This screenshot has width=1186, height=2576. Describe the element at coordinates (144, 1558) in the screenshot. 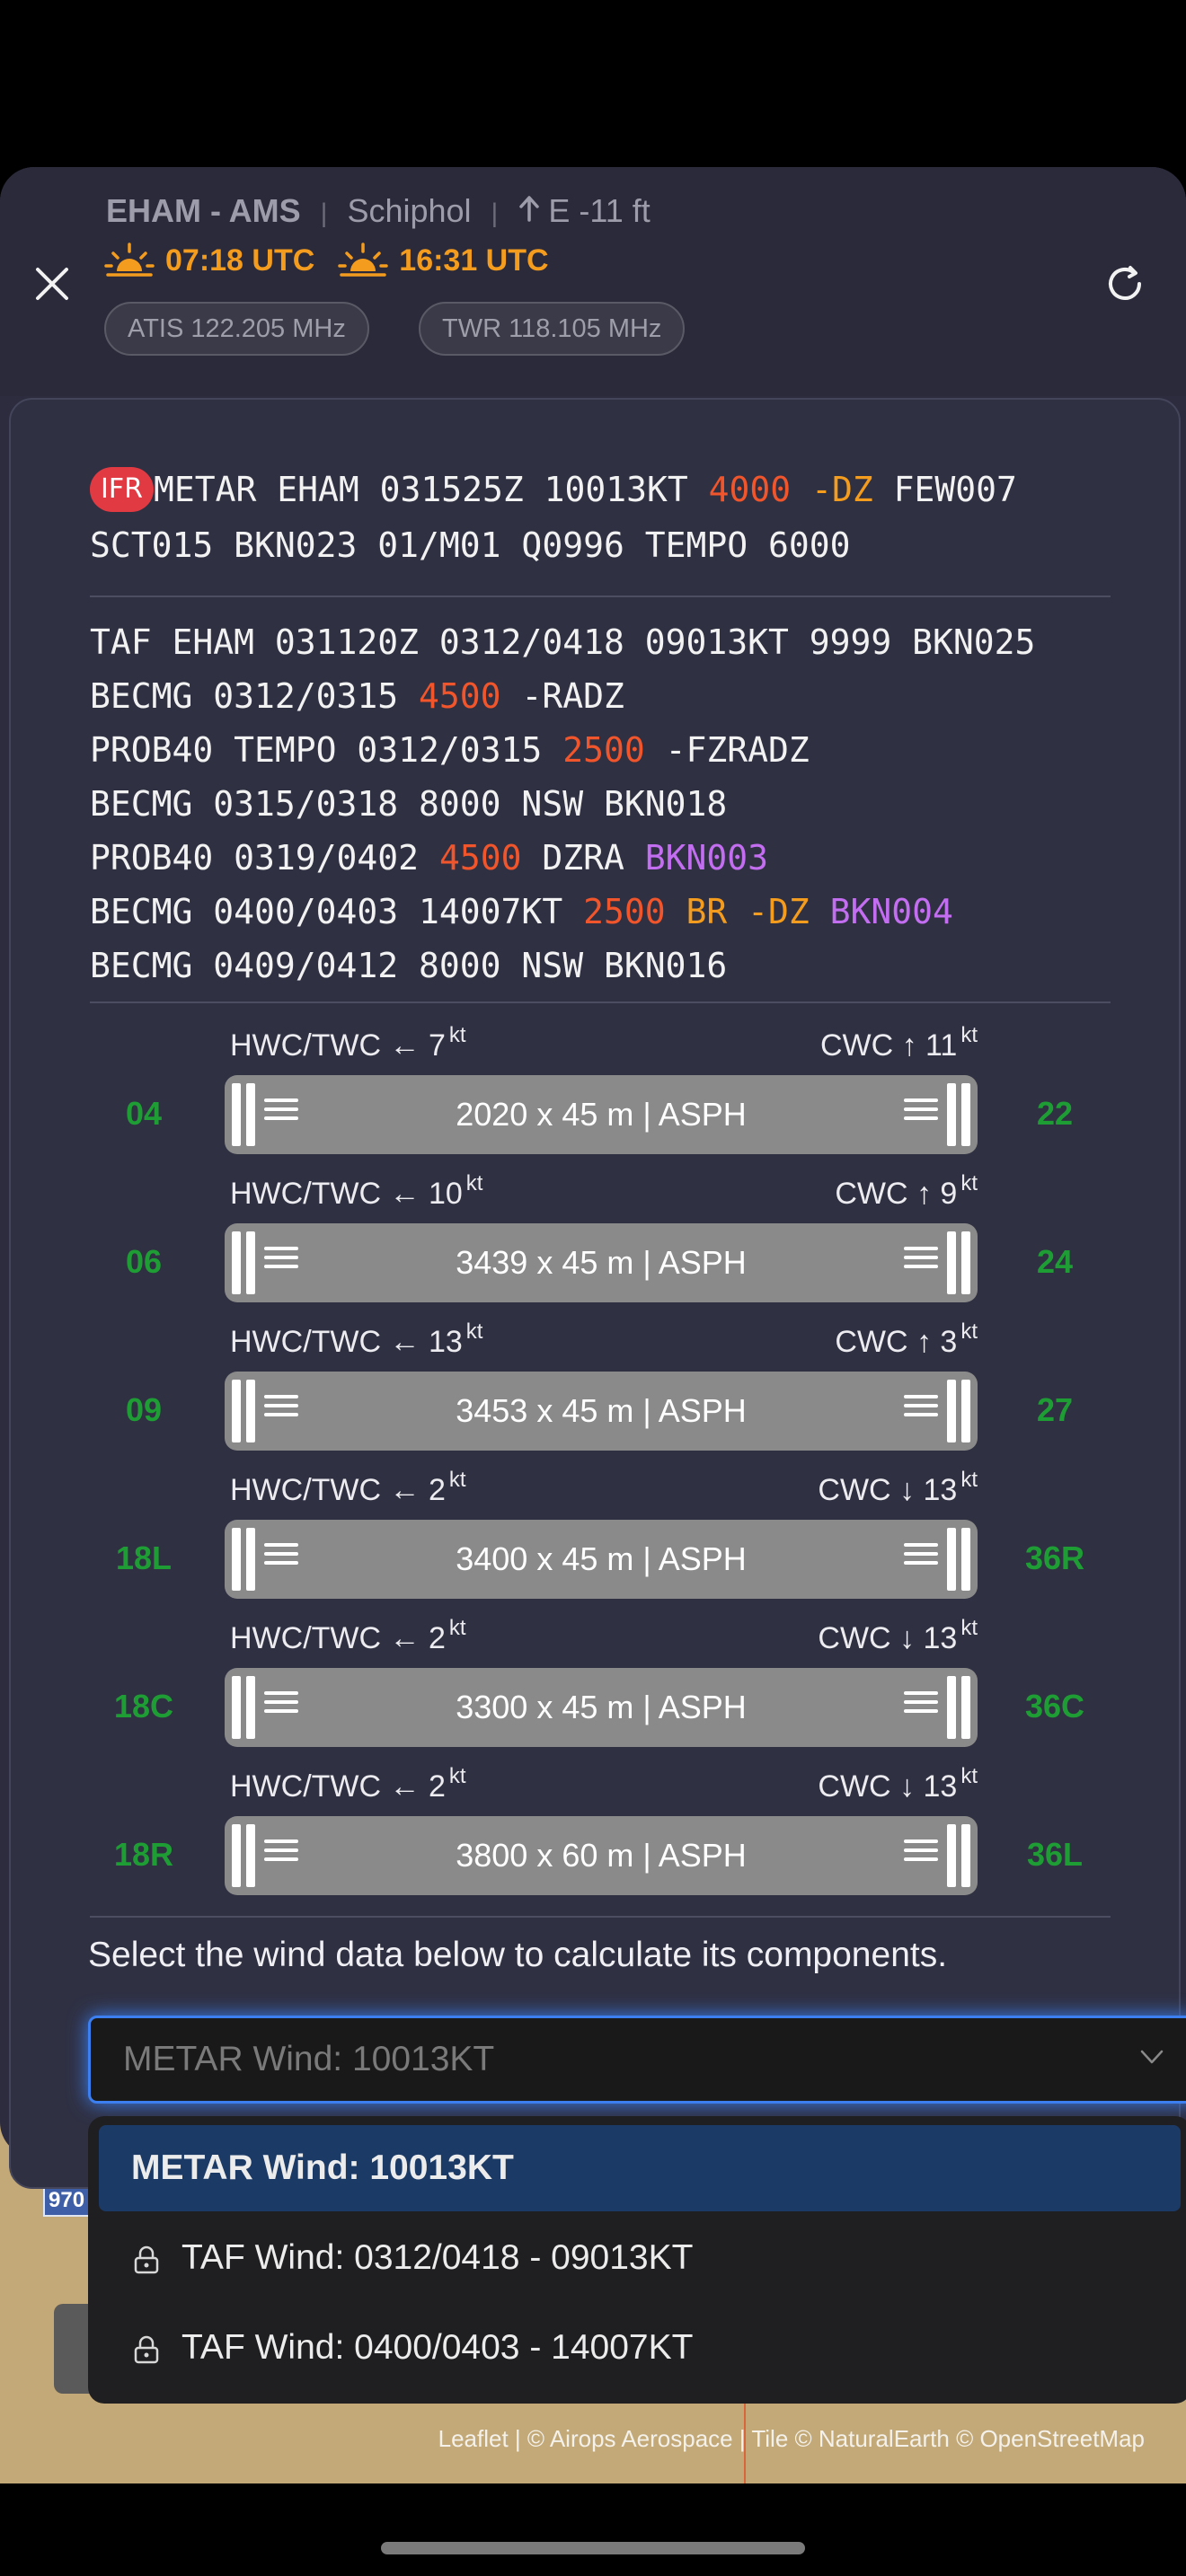

I see `runway-id-left: 18L` at that location.